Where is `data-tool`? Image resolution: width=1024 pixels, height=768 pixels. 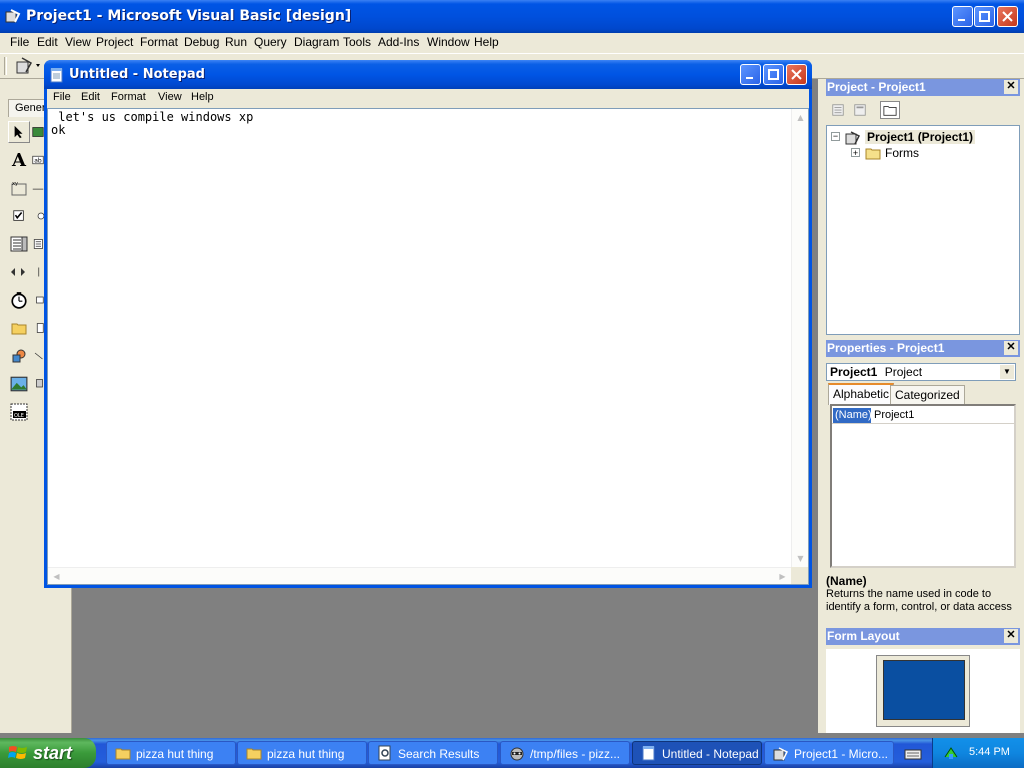 data-tool is located at coordinates (38, 384).